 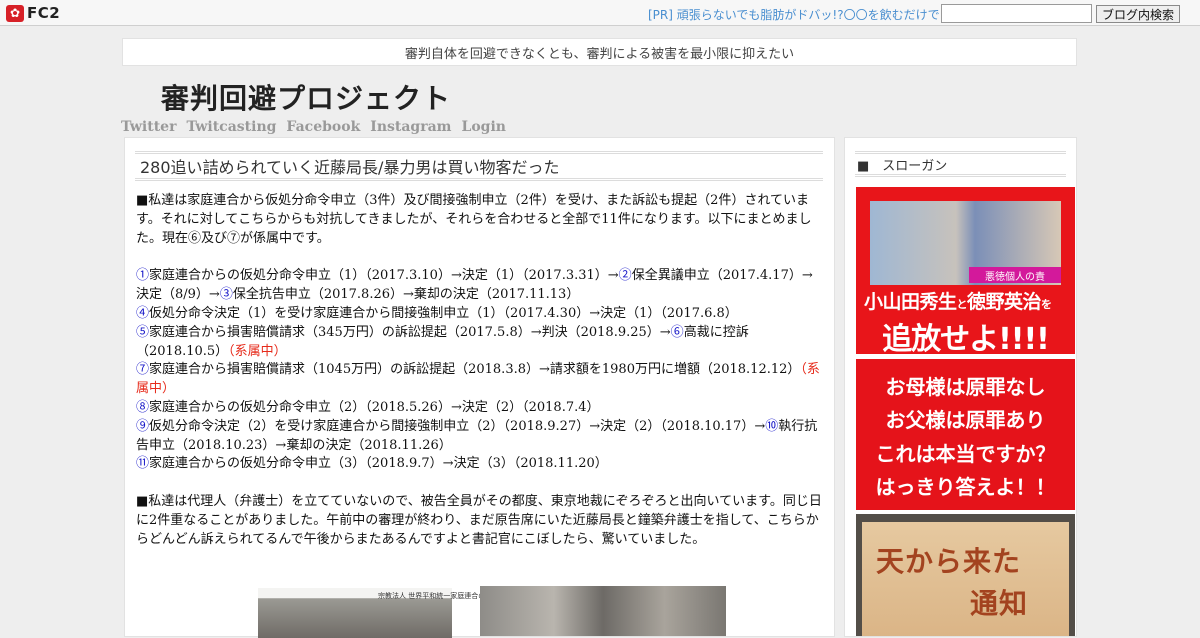 What do you see at coordinates (966, 338) in the screenshot?
I see `banner-slogan-line: 追放せよ!!!!` at bounding box center [966, 338].